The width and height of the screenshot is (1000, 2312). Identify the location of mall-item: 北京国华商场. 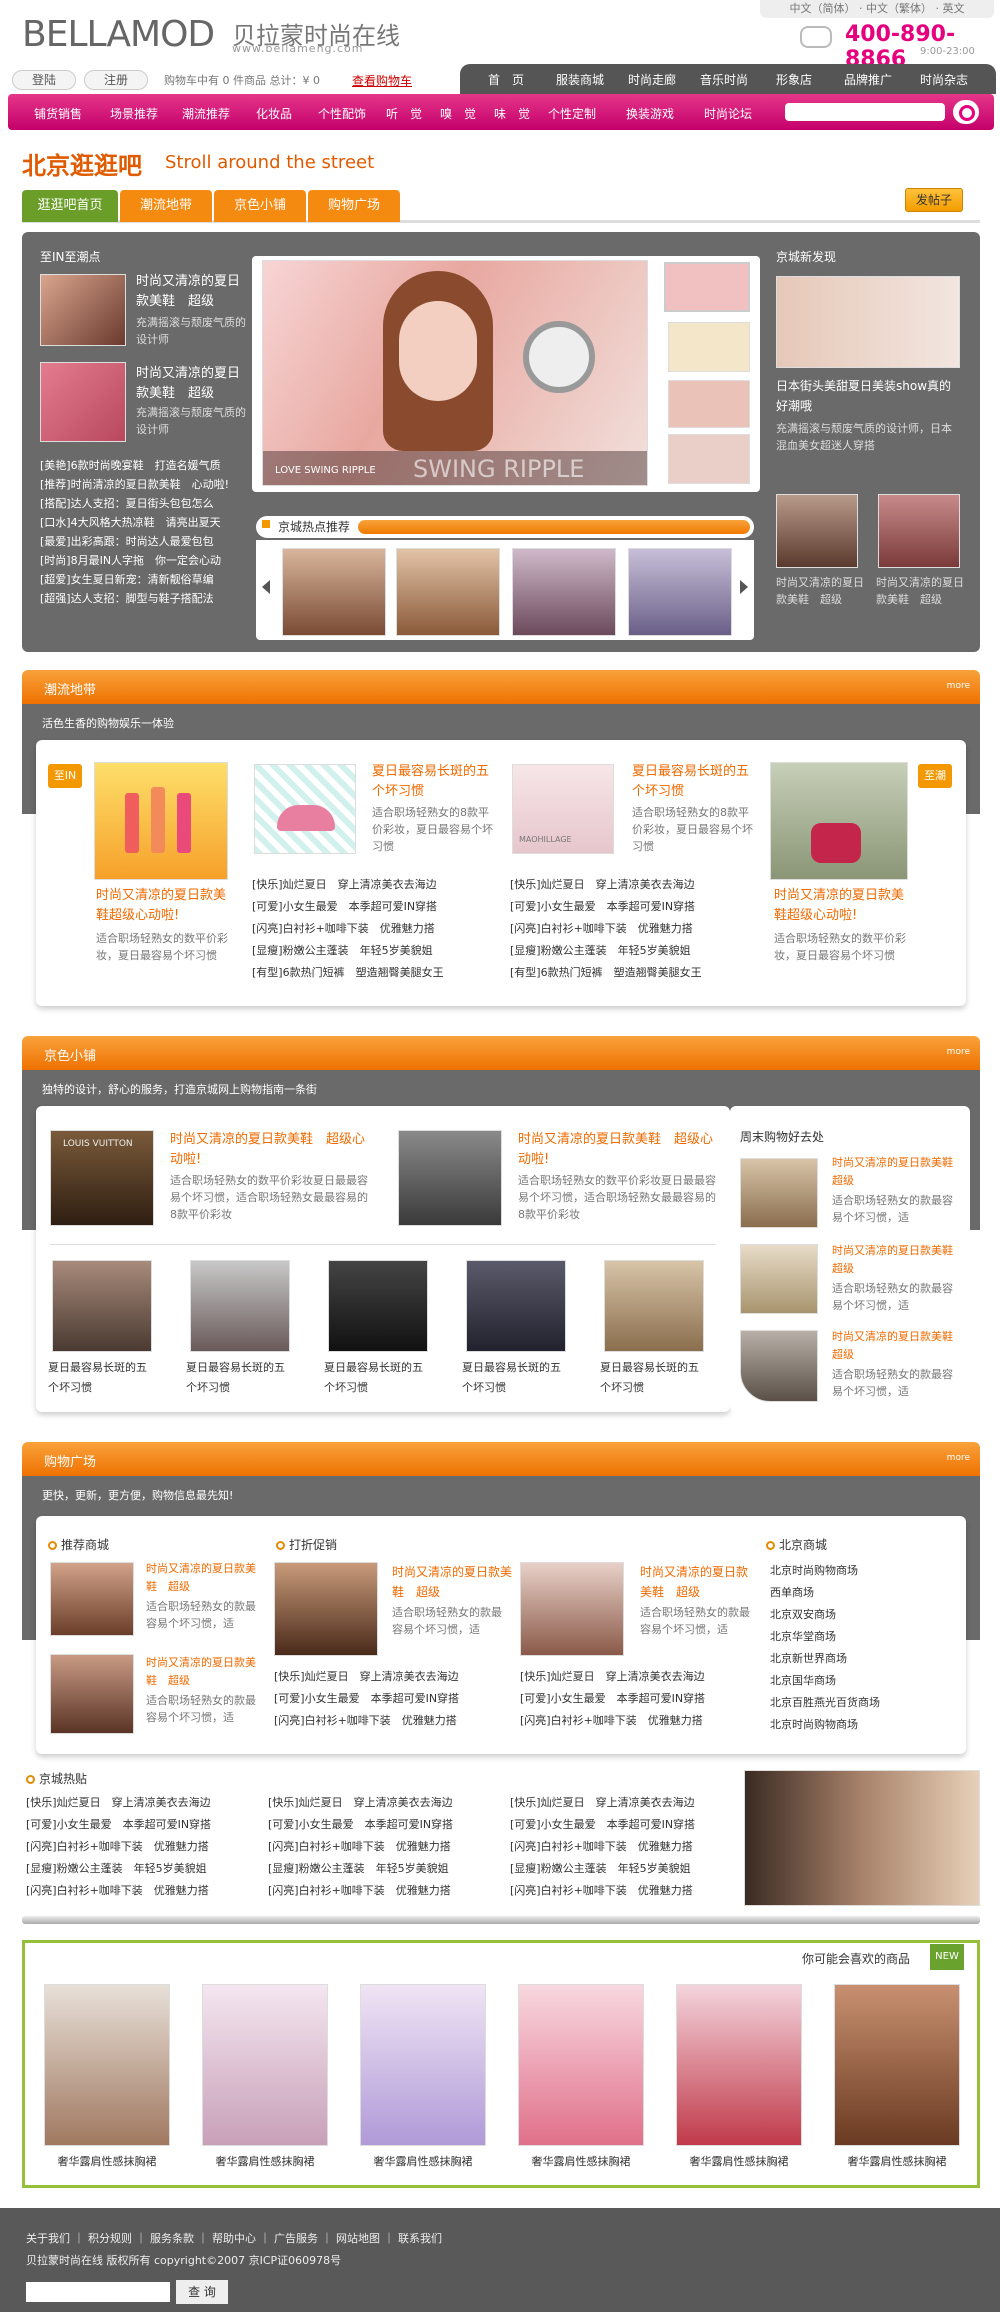
(865, 1681).